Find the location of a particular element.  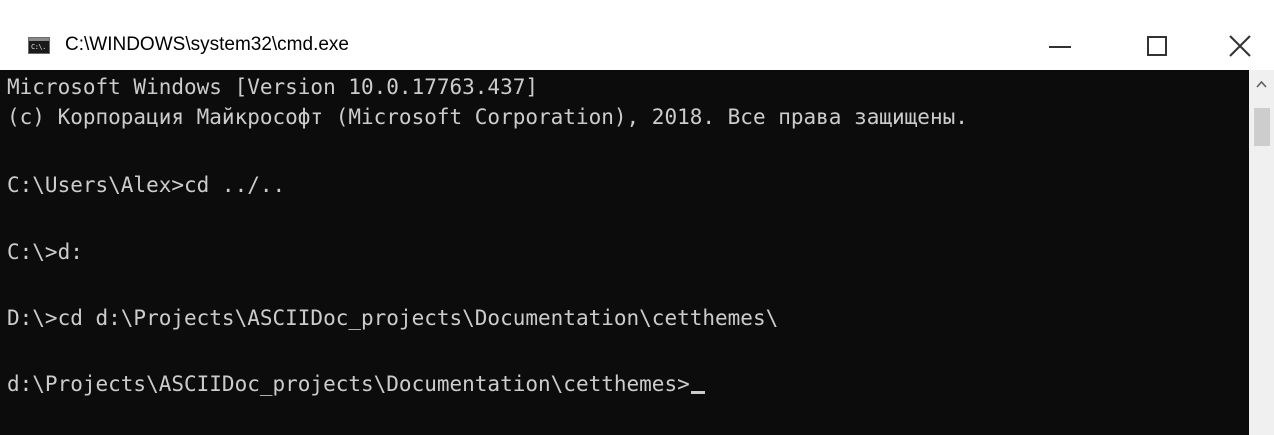

console-line: C:\>d: is located at coordinates (45, 252).